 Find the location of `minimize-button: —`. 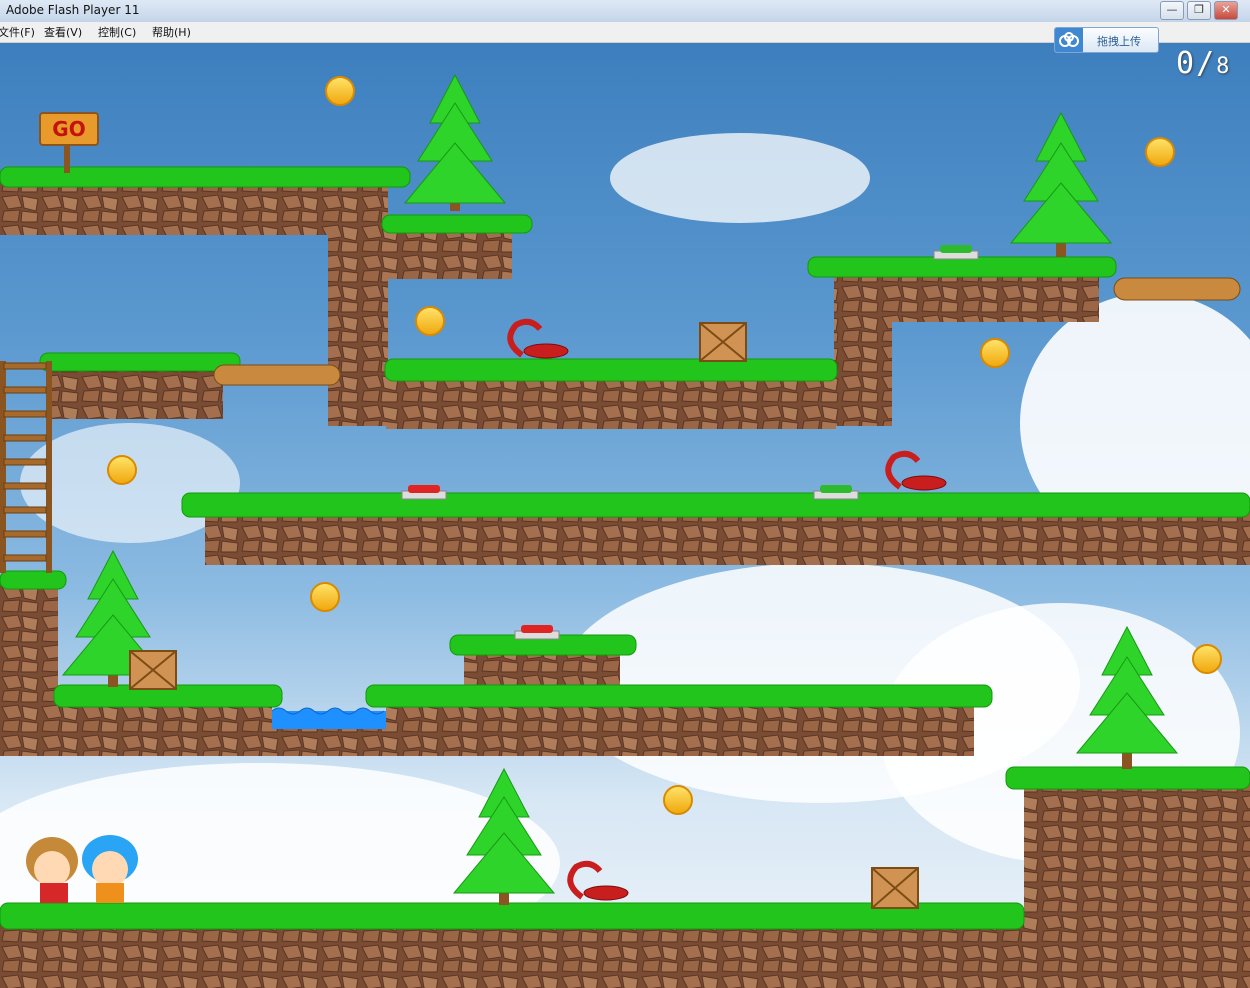

minimize-button: — is located at coordinates (1172, 10).